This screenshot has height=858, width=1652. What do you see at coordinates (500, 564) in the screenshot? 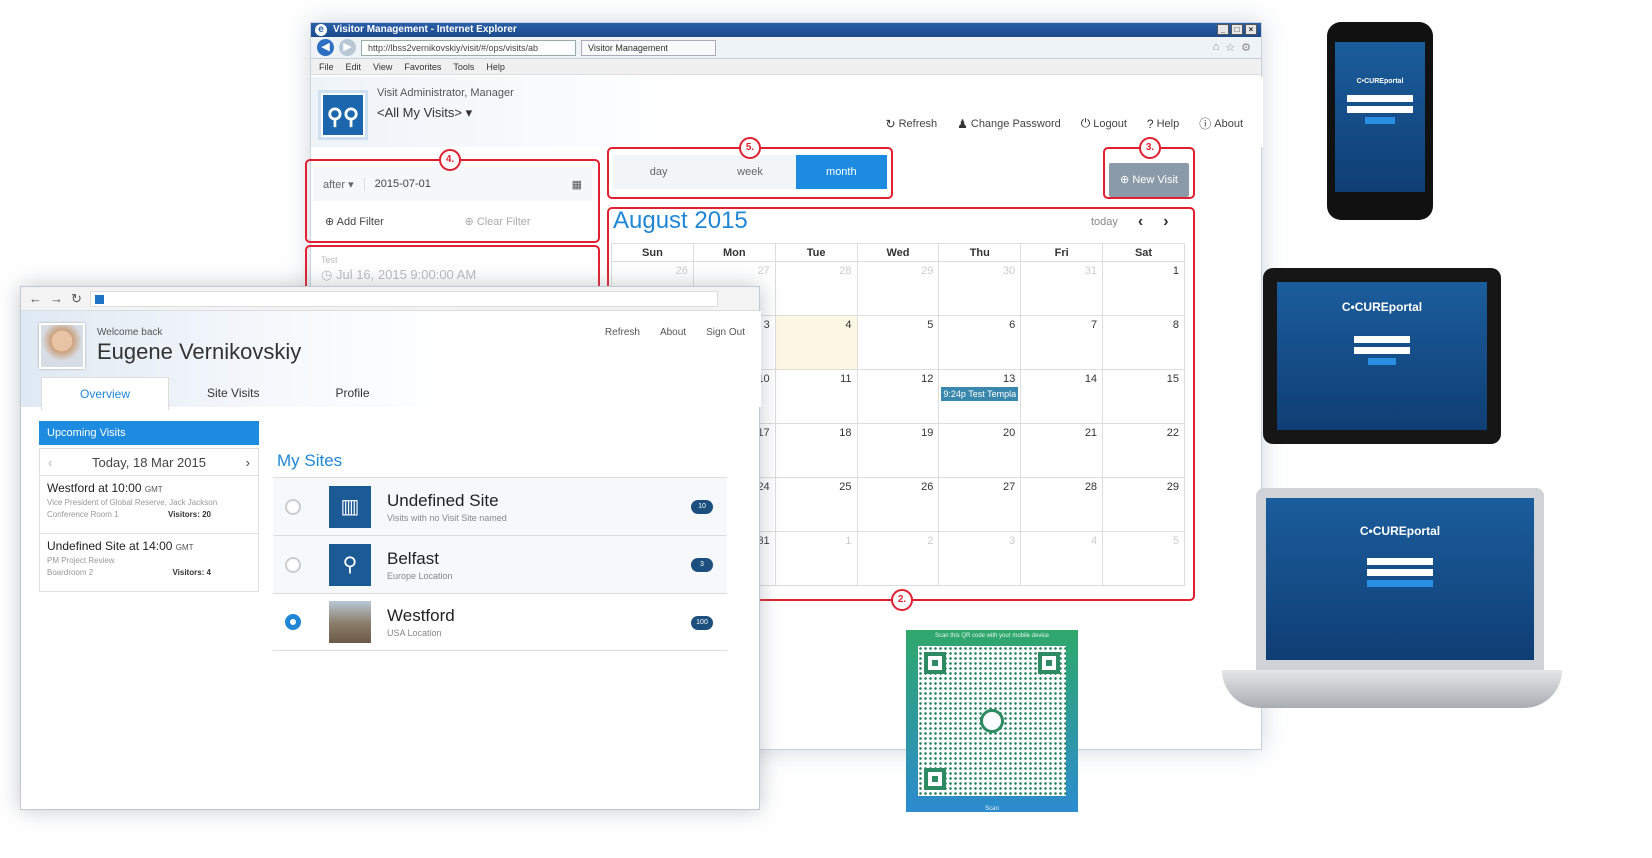
I see `site-row: ⚲ Belfast Europe Location 3` at bounding box center [500, 564].